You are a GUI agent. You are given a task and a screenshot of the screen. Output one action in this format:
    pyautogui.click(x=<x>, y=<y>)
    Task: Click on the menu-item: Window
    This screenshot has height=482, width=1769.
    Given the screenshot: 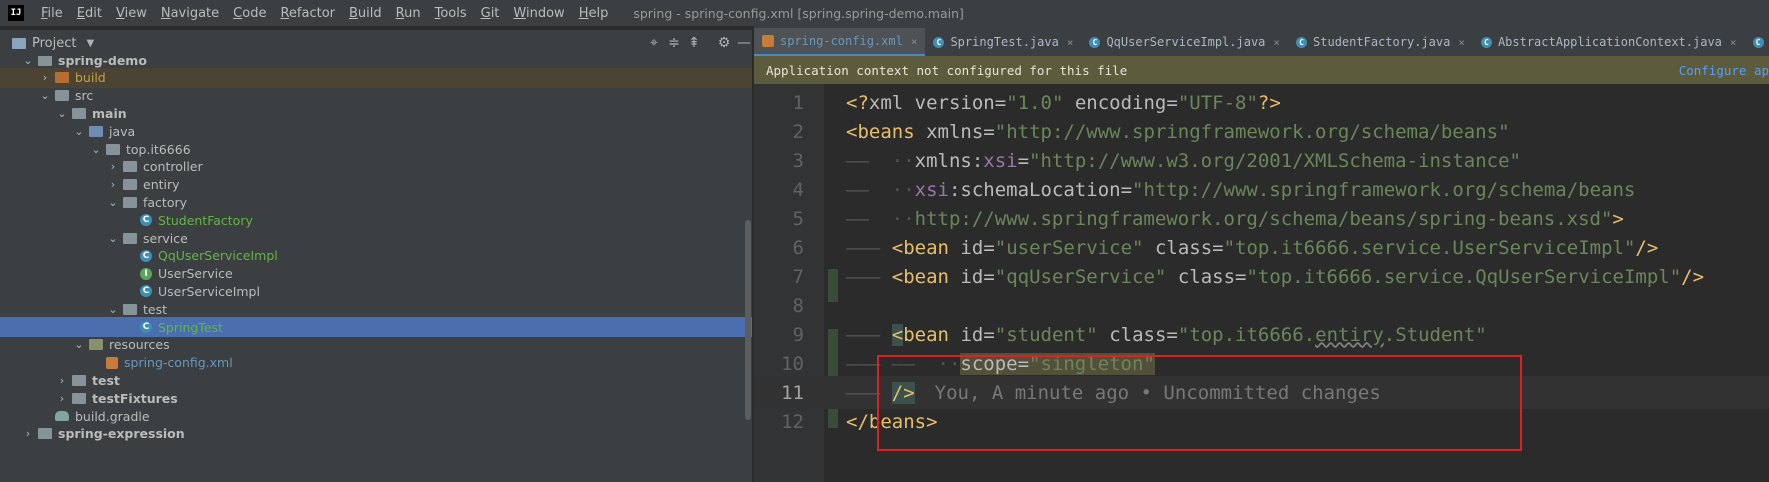 What is the action you would take?
    pyautogui.click(x=538, y=13)
    